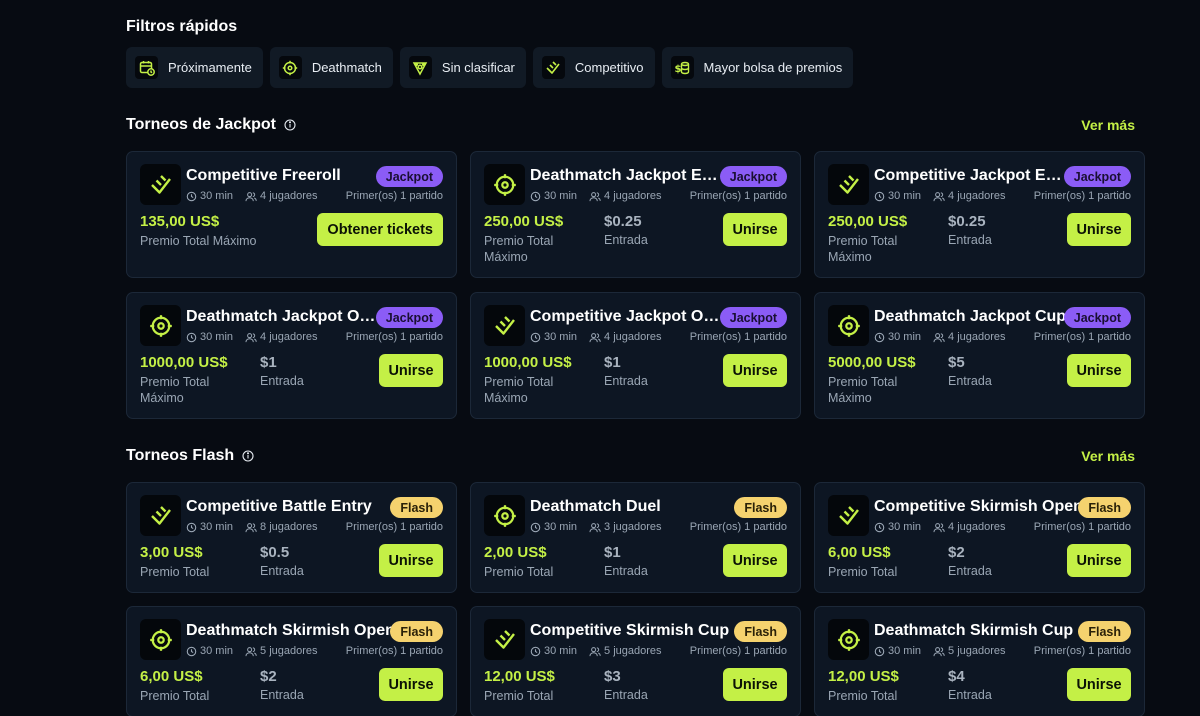  I want to click on filter-chip-sin-clasificar: Sin clasificar, so click(462, 67).